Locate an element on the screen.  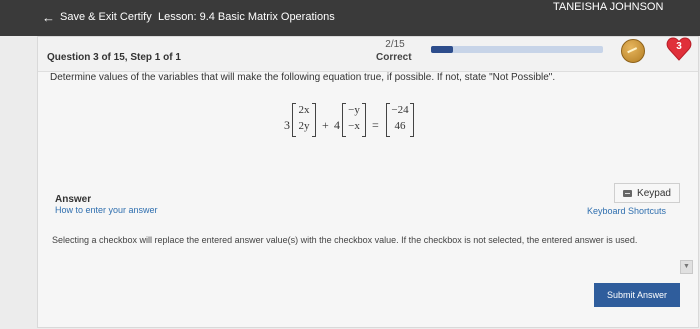
matrix-2-bottom: −x is located at coordinates (354, 126).